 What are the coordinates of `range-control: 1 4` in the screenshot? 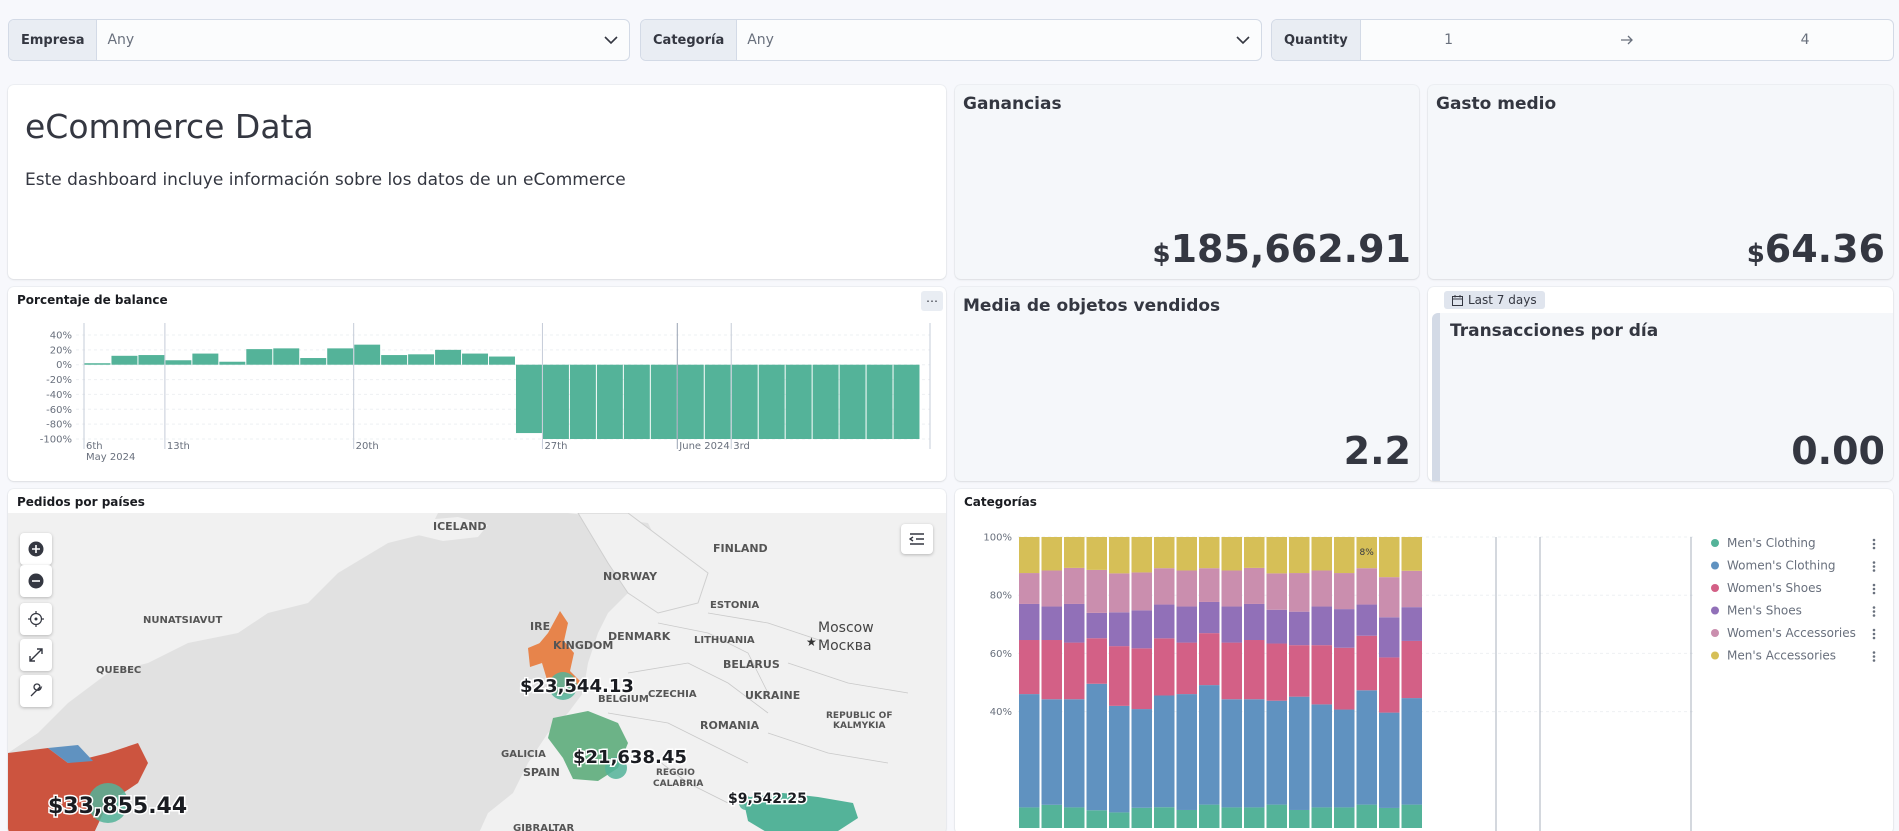 It's located at (1627, 40).